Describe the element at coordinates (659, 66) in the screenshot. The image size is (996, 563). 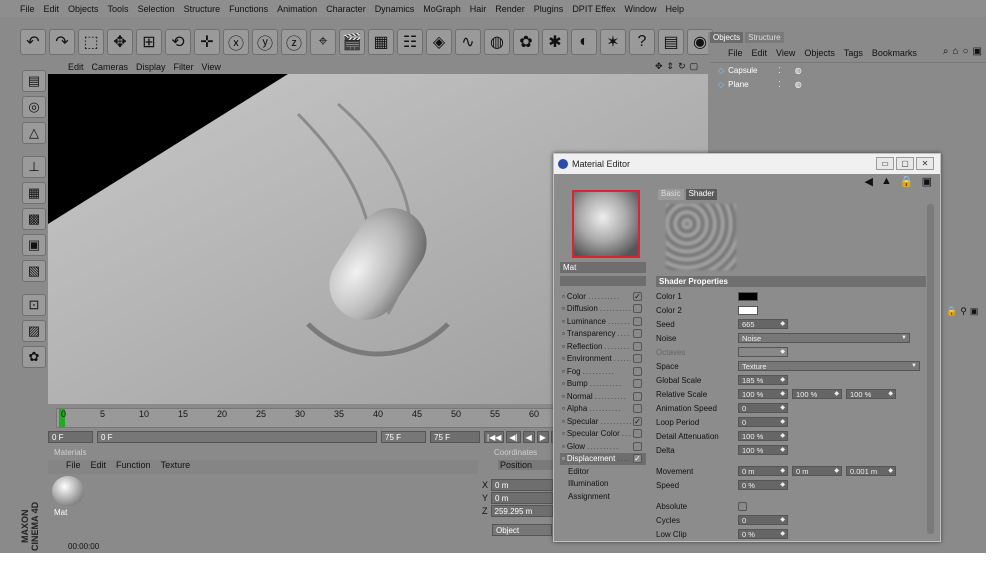
I see `move-view-icon: ✥` at that location.